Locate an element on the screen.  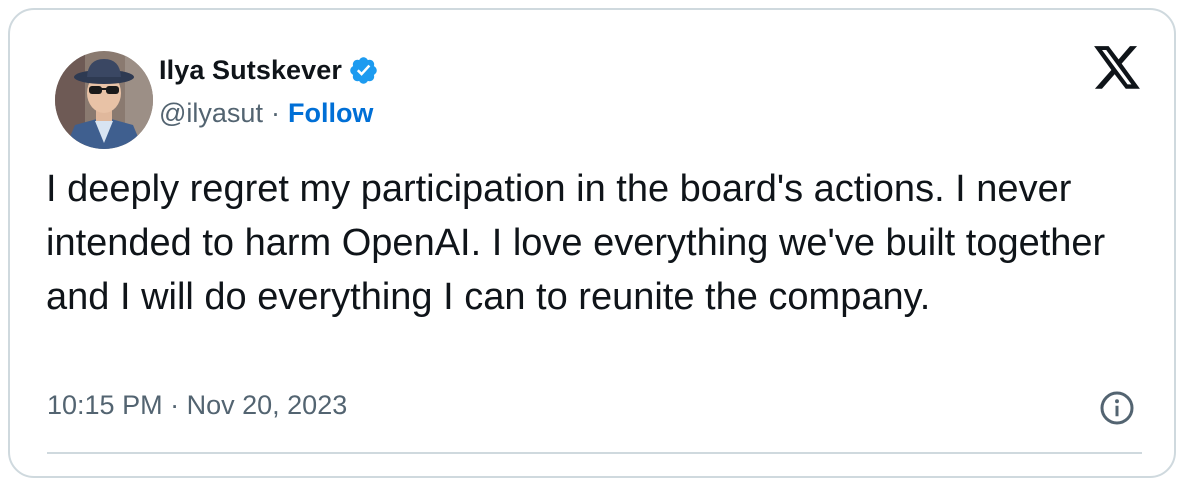
author-name-row: Ilya Sutskever is located at coordinates (269, 70).